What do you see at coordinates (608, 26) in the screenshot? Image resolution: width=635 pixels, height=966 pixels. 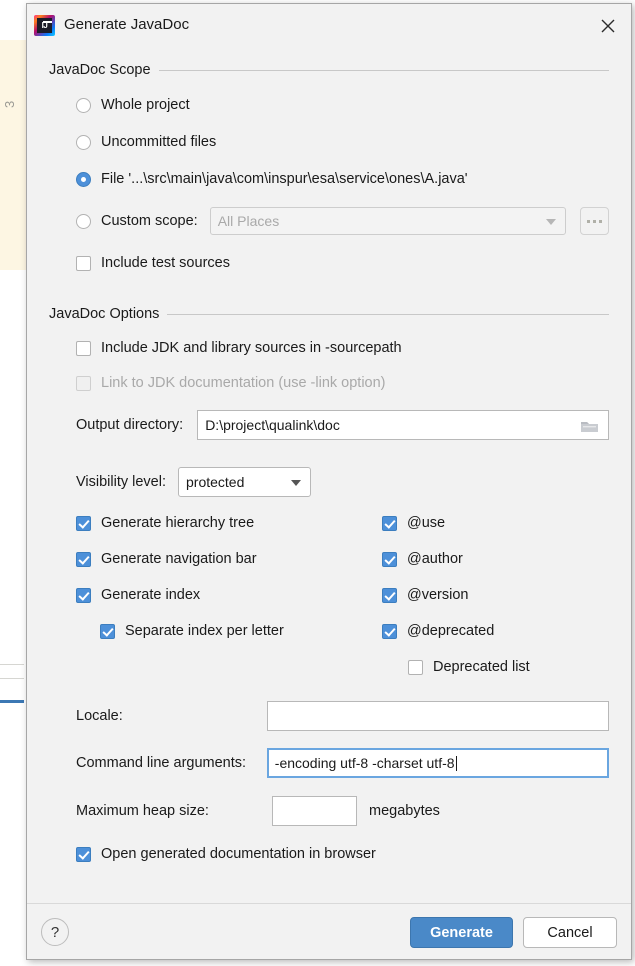 I see `close-icon` at bounding box center [608, 26].